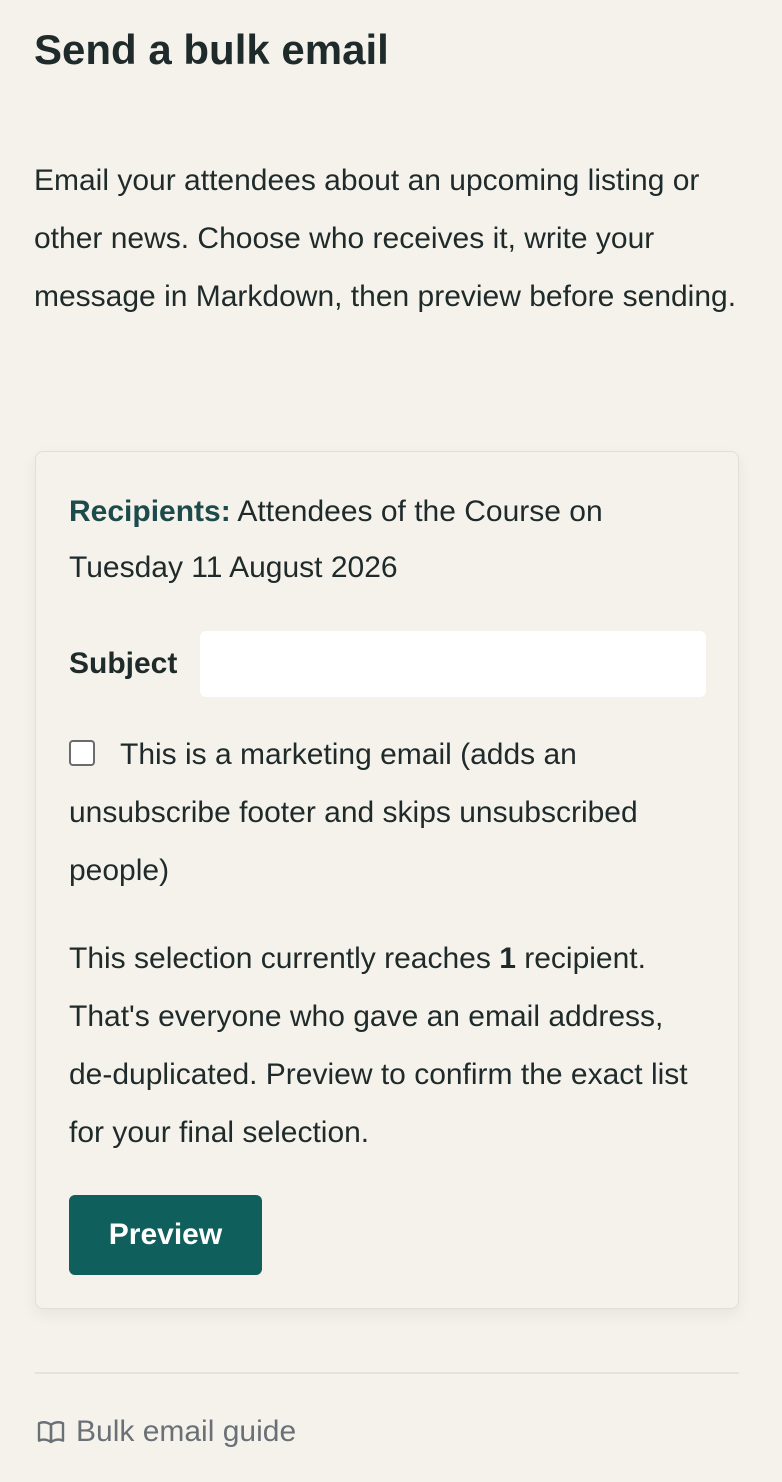 The height and width of the screenshot is (1482, 782). What do you see at coordinates (82, 753) in the screenshot?
I see `marketing-checkbox` at bounding box center [82, 753].